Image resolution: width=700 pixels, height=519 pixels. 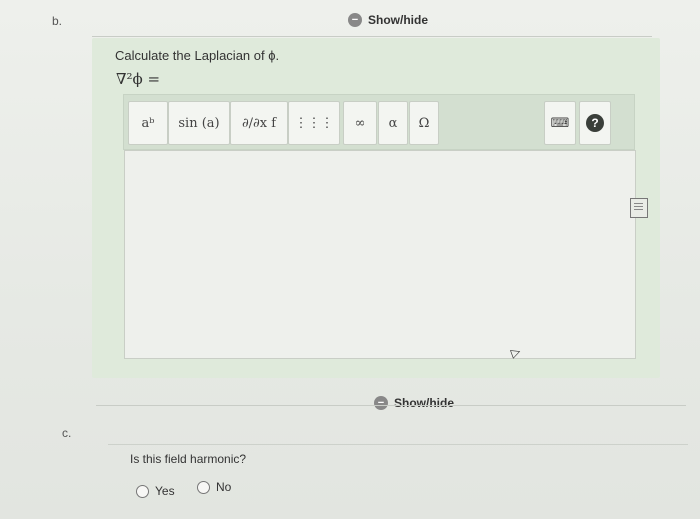 What do you see at coordinates (214, 487) in the screenshot?
I see `radio-no: No` at bounding box center [214, 487].